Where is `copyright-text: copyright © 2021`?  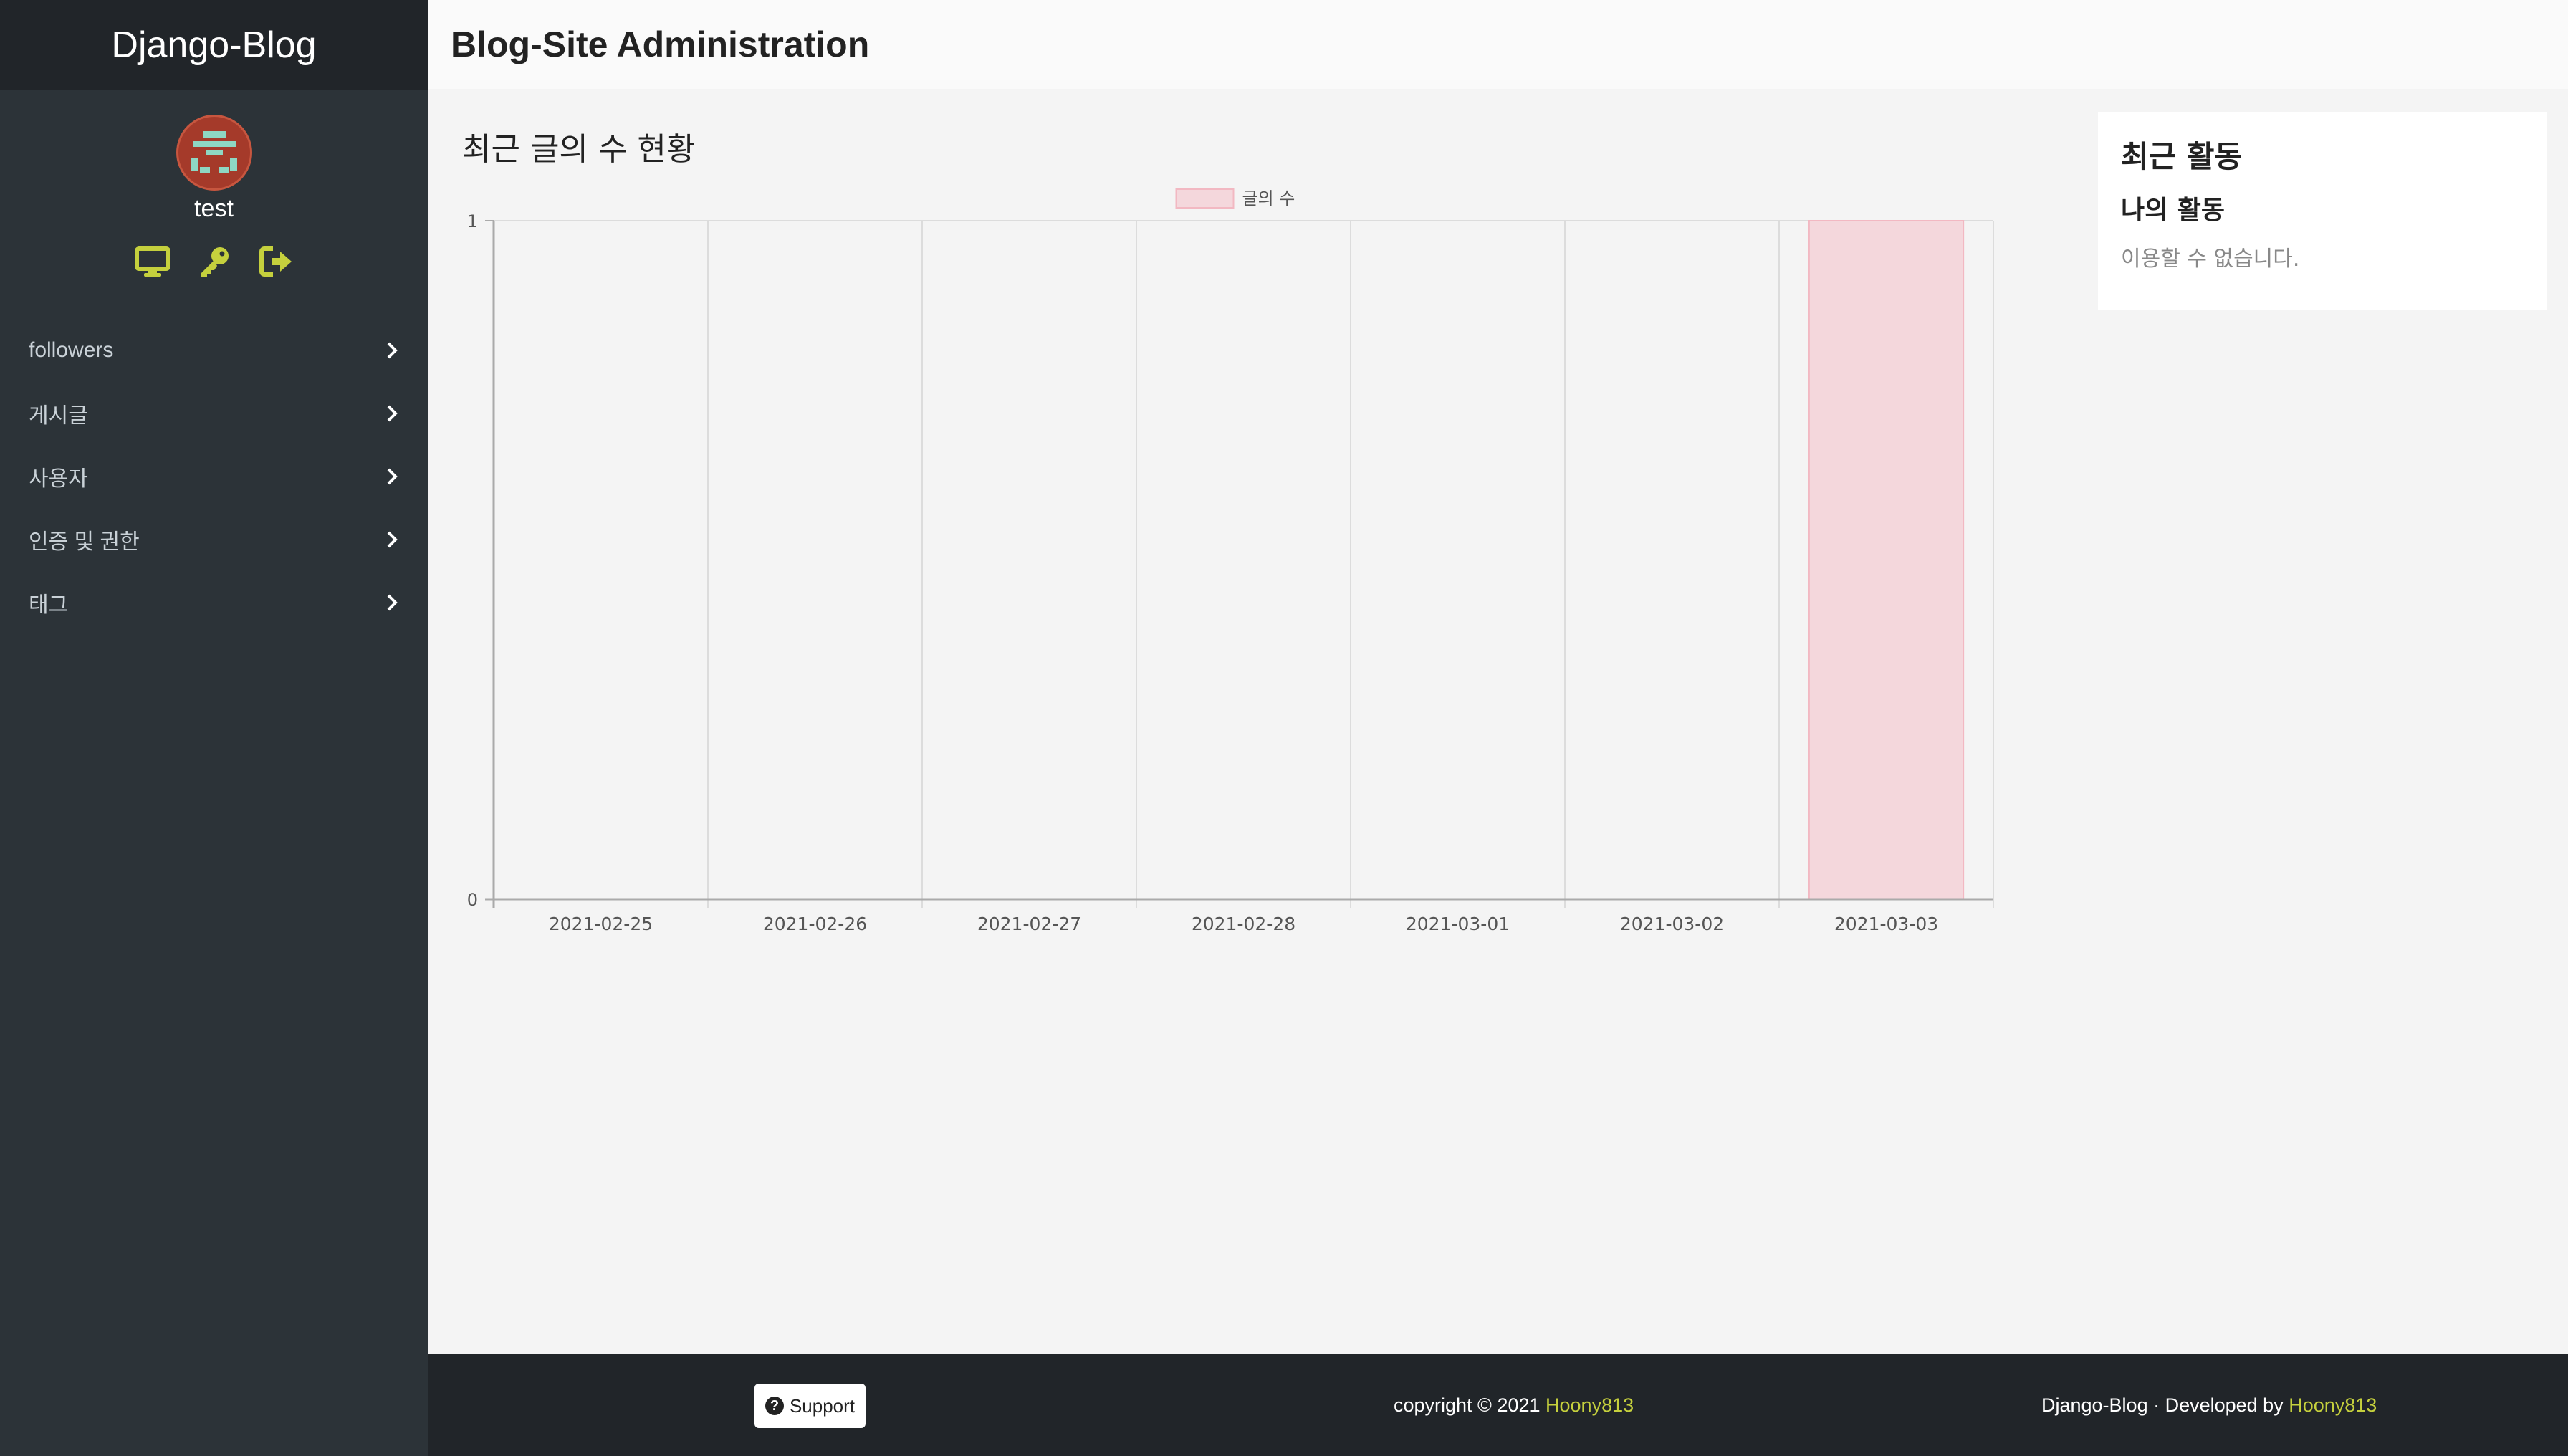 copyright-text: copyright © 2021 is located at coordinates (1470, 1405).